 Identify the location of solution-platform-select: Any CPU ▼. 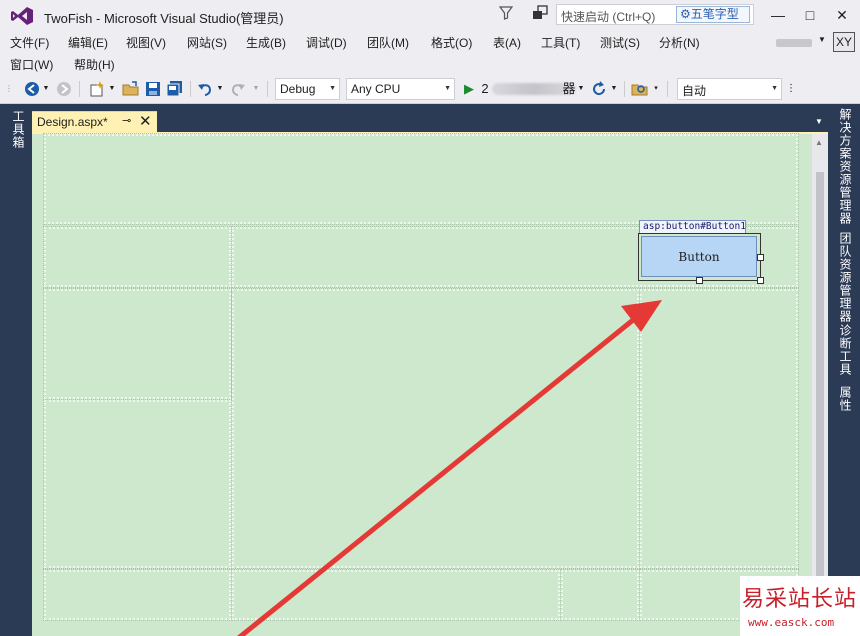
(400, 89).